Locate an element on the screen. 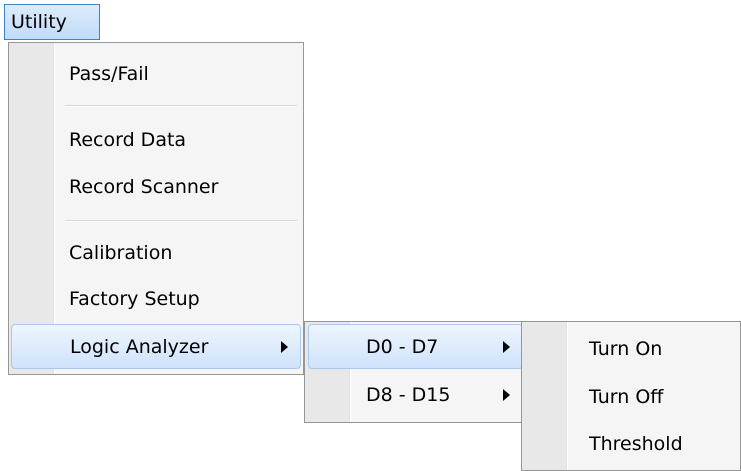 Image resolution: width=741 pixels, height=471 pixels. menubar-item-utility: Utility is located at coordinates (52, 22).